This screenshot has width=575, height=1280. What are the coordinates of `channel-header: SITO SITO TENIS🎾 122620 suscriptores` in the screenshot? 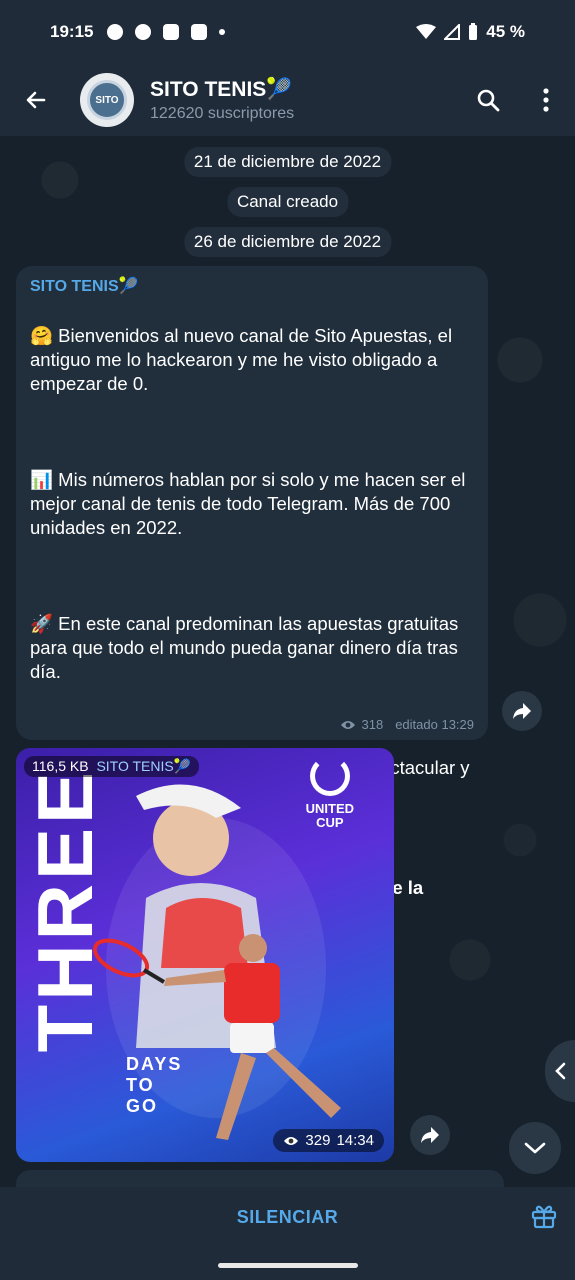 It's located at (287, 100).